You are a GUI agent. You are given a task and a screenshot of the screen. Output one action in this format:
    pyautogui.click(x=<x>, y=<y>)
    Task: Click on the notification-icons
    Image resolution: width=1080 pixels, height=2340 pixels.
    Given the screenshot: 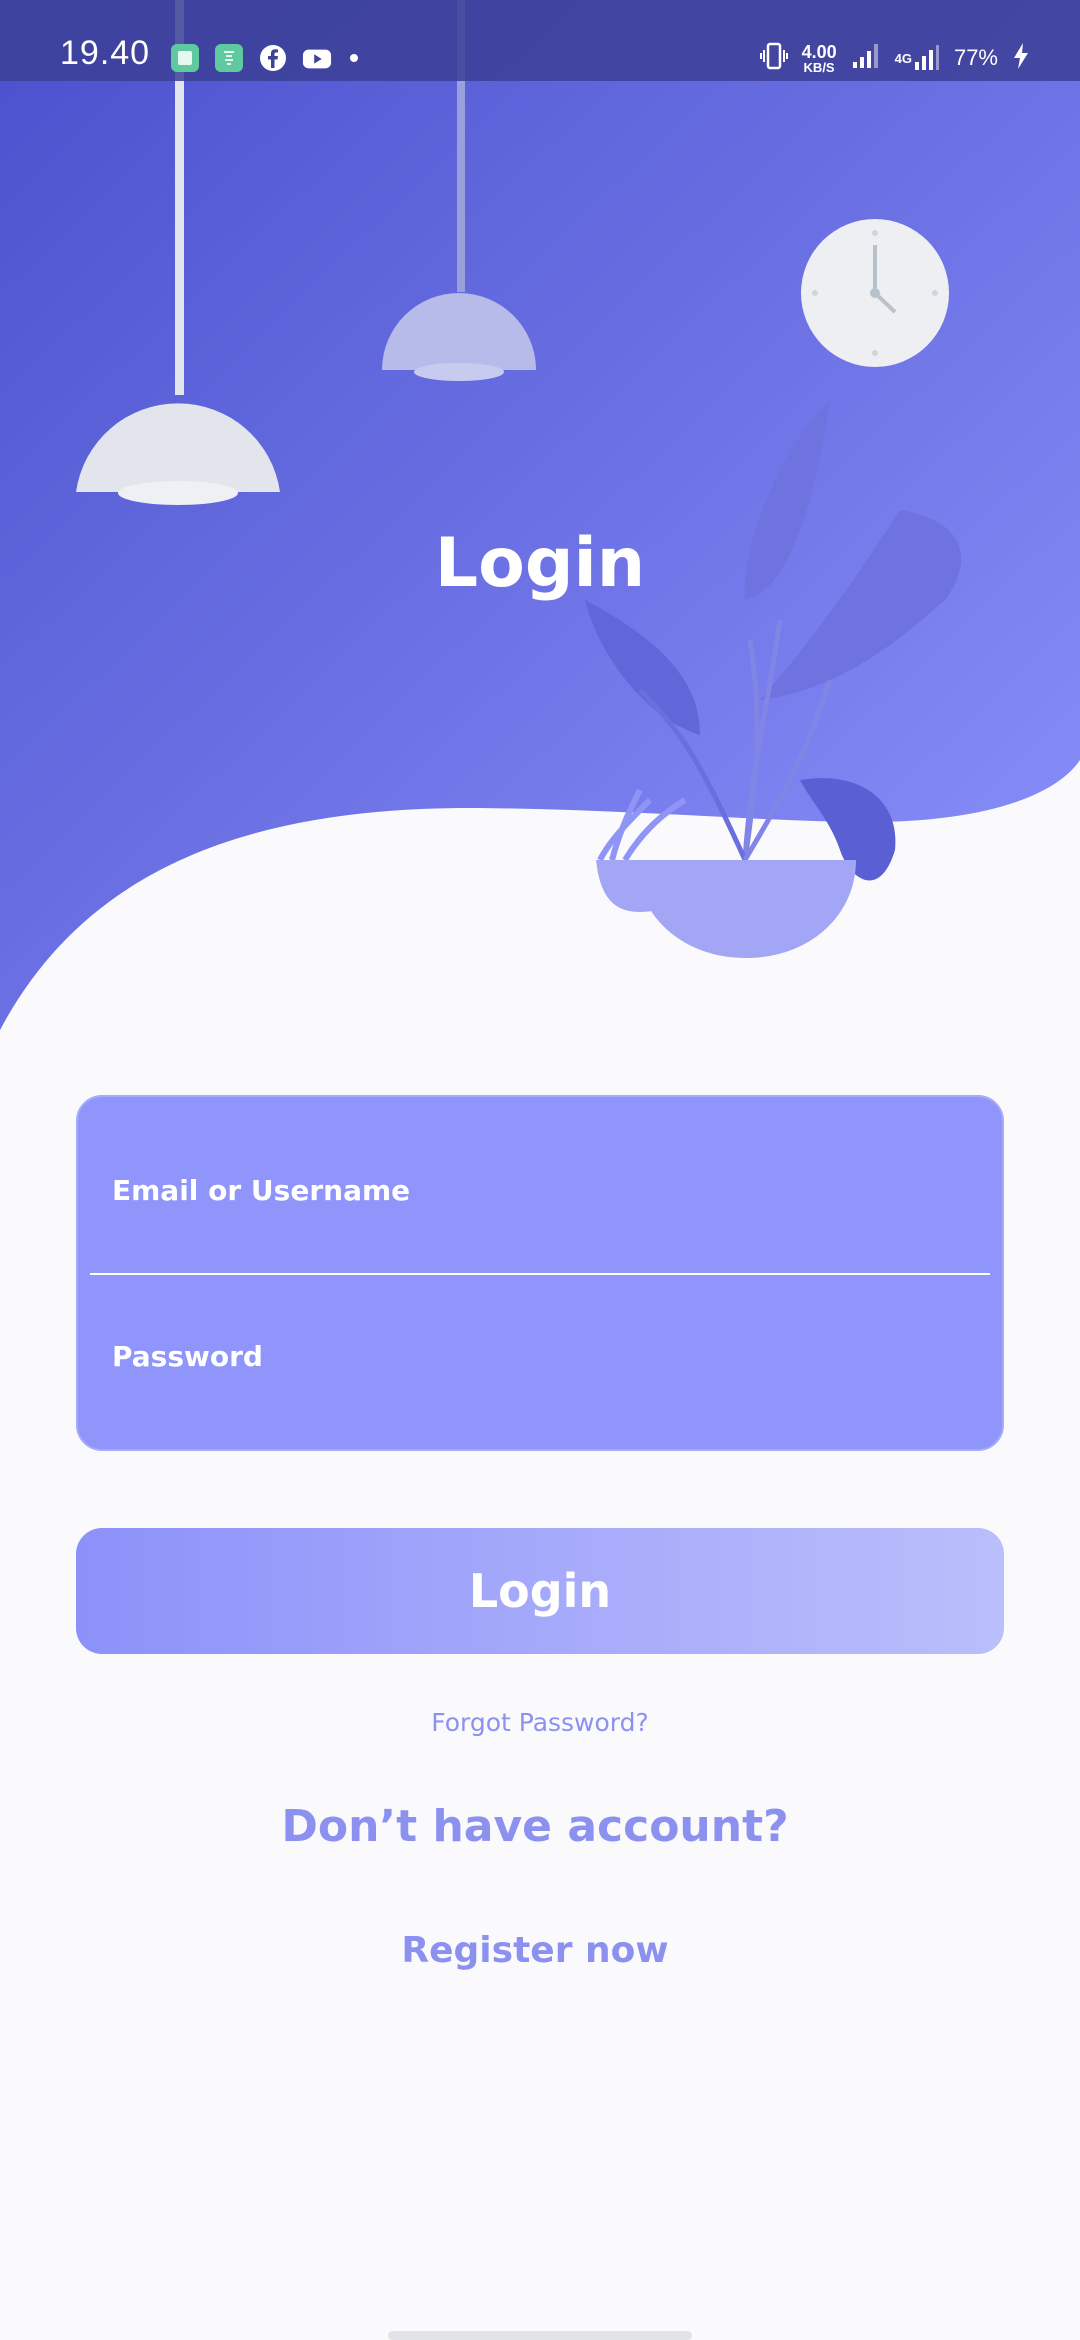 What is the action you would take?
    pyautogui.click(x=266, y=58)
    